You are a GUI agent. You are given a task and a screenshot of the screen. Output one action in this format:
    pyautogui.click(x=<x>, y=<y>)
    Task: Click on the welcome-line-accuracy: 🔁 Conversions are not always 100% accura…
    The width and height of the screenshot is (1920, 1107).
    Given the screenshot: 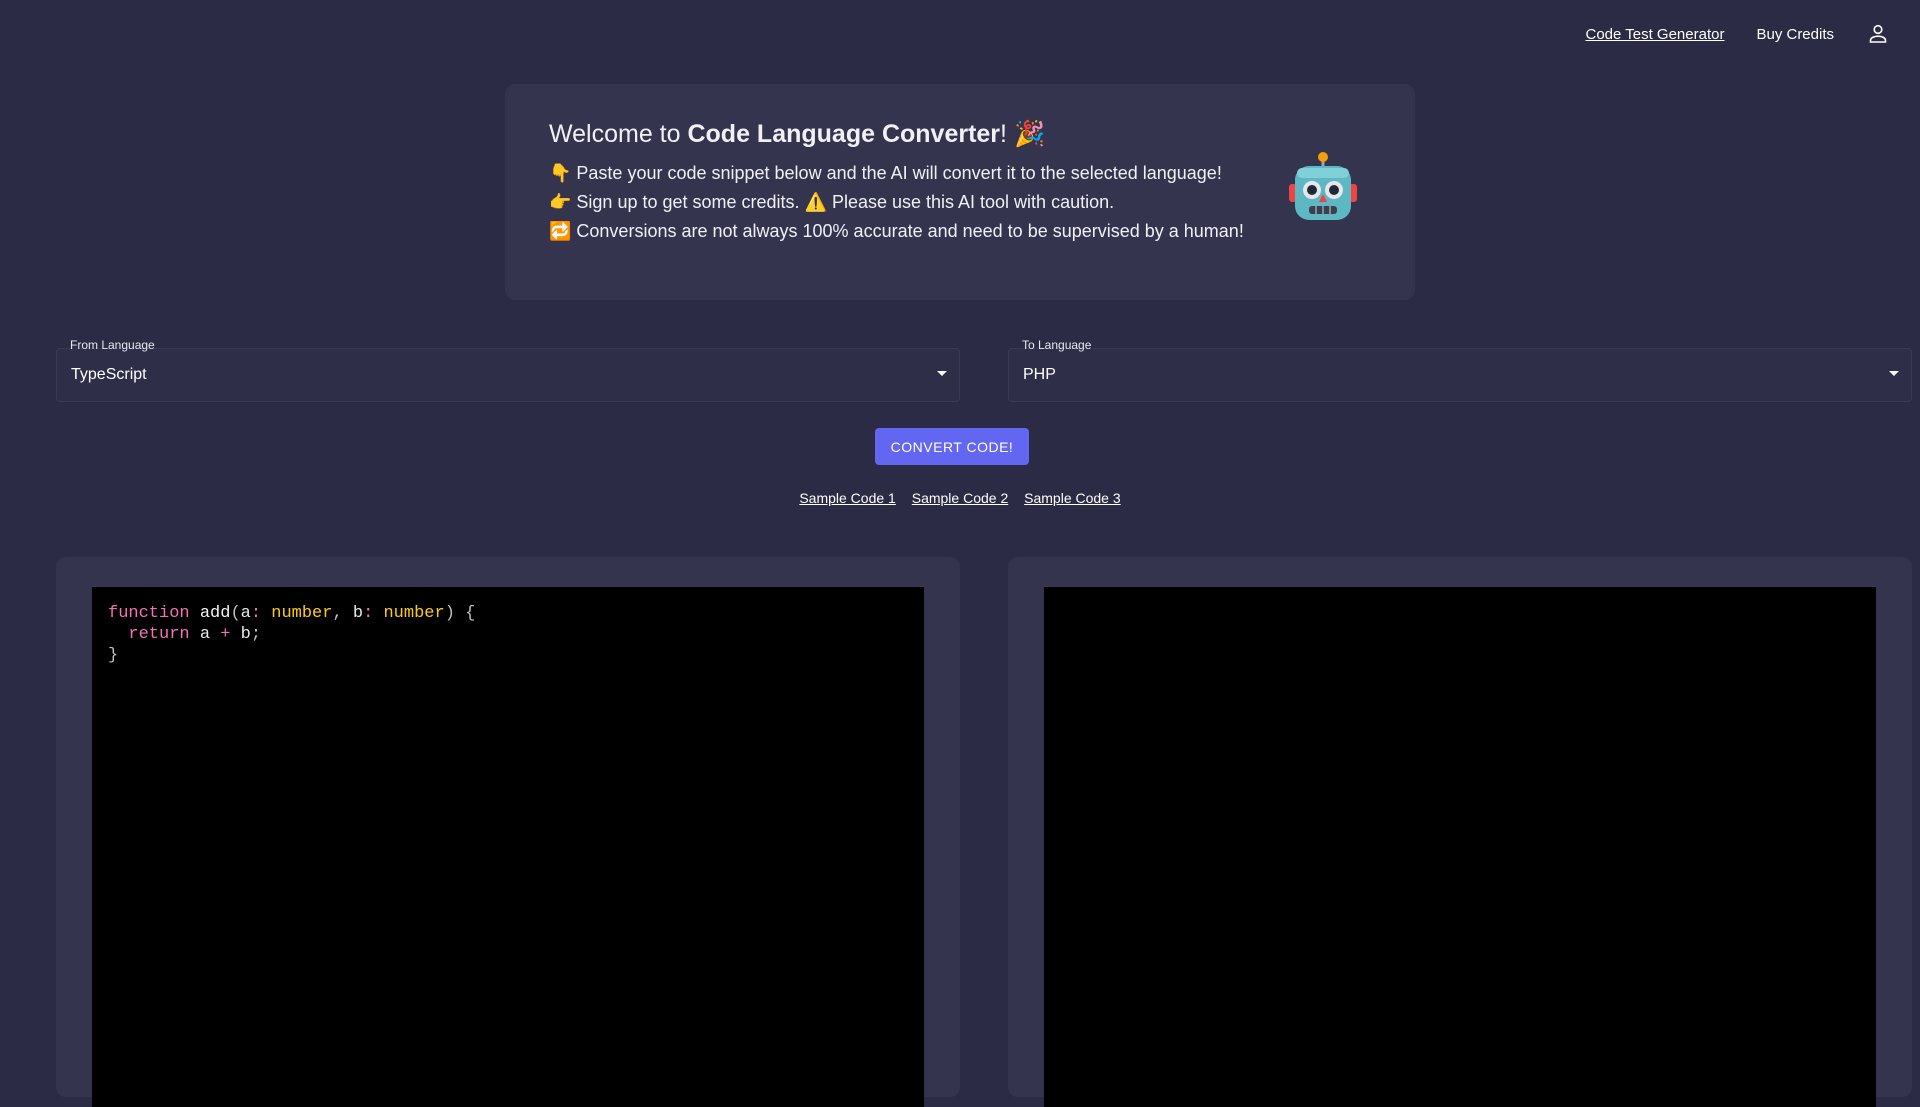 What is the action you would take?
    pyautogui.click(x=896, y=231)
    